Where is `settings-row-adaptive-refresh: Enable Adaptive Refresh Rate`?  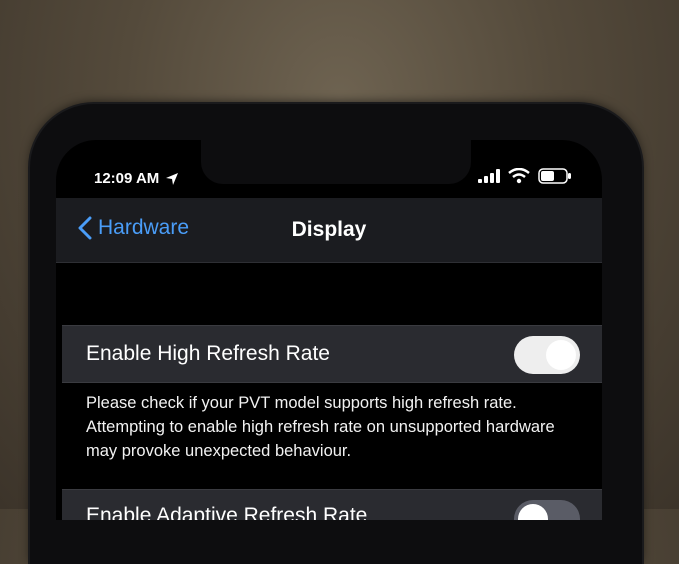 settings-row-adaptive-refresh: Enable Adaptive Refresh Rate is located at coordinates (332, 504).